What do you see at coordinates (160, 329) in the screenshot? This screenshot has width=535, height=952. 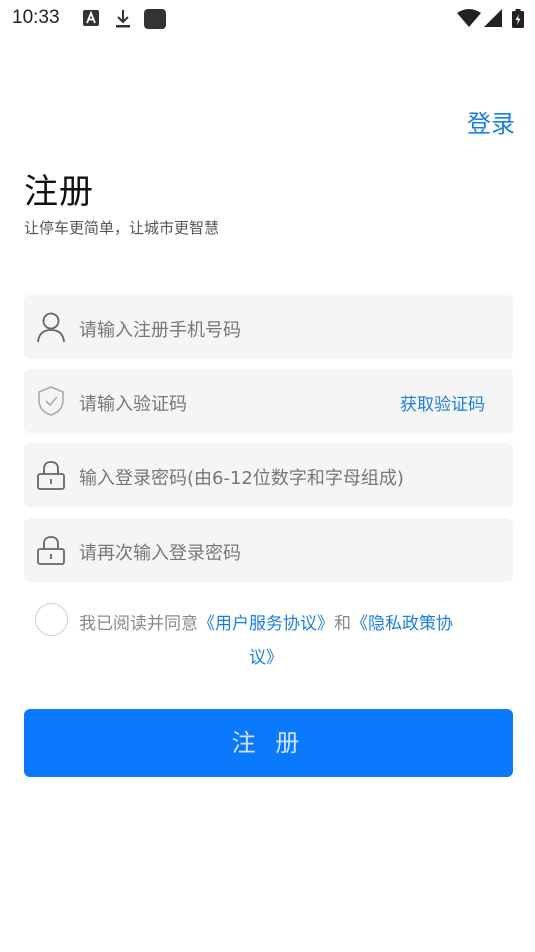 I see `phone-input: 请输入注册手机号码` at bounding box center [160, 329].